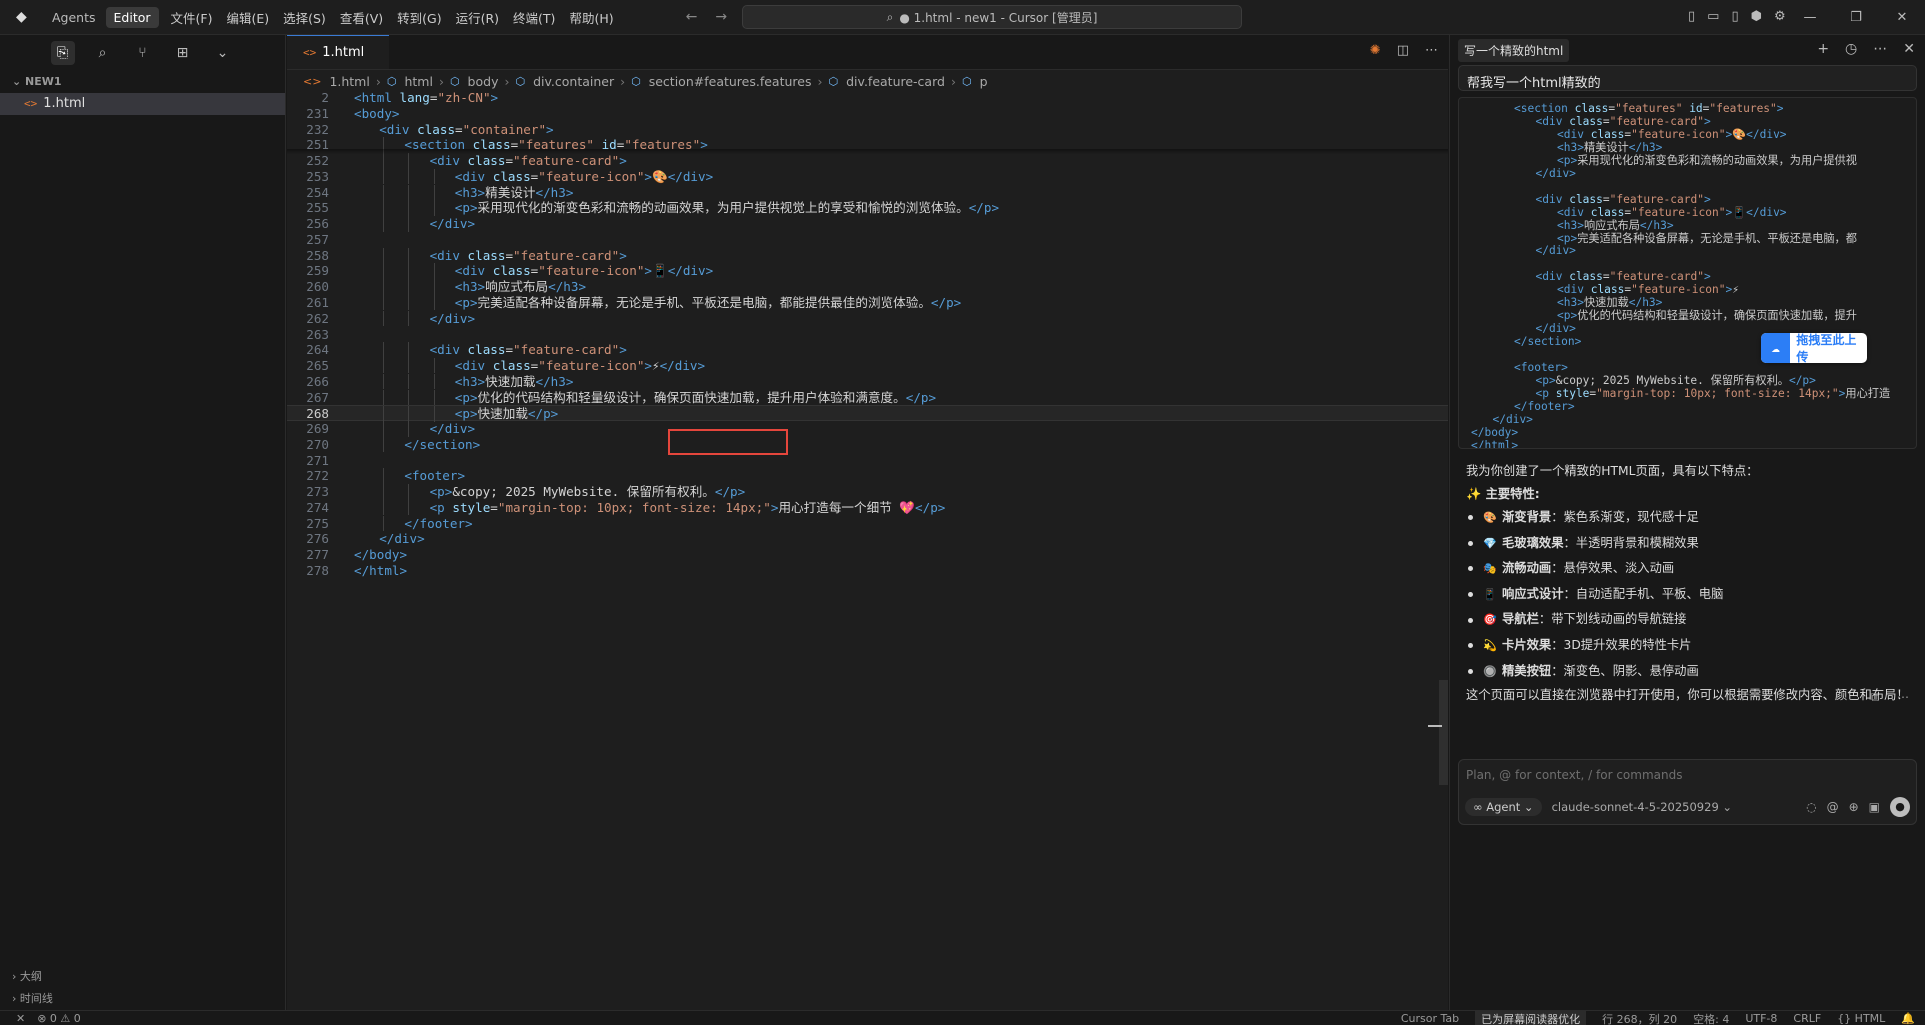 The width and height of the screenshot is (1925, 1025). I want to click on code-line: 275 </footer>, so click(867, 523).